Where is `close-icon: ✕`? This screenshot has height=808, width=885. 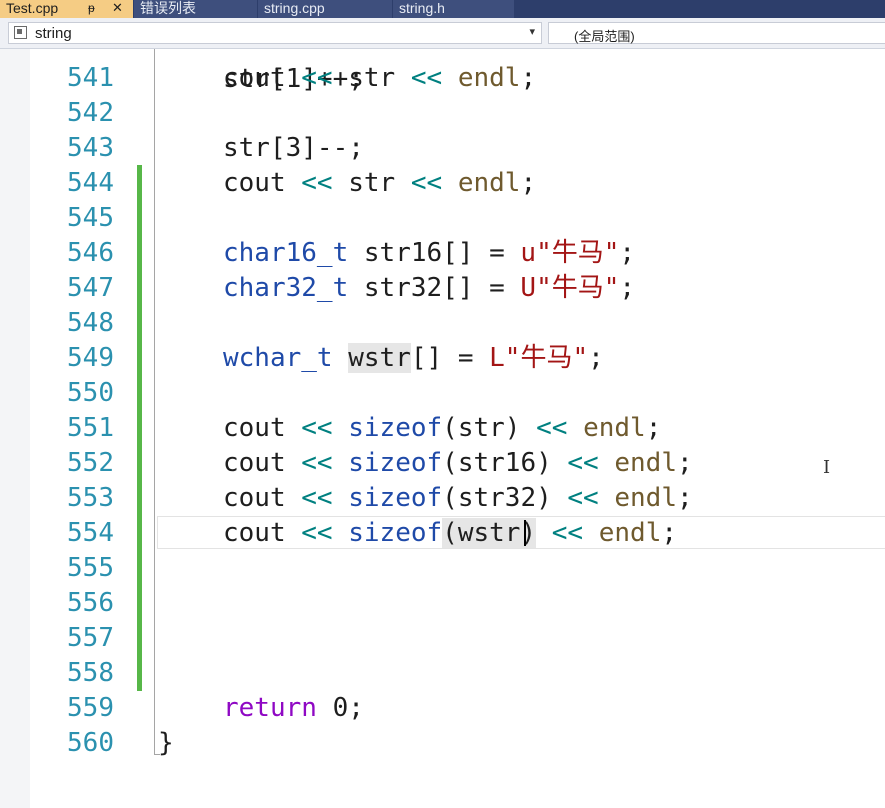
close-icon: ✕ is located at coordinates (117, 8).